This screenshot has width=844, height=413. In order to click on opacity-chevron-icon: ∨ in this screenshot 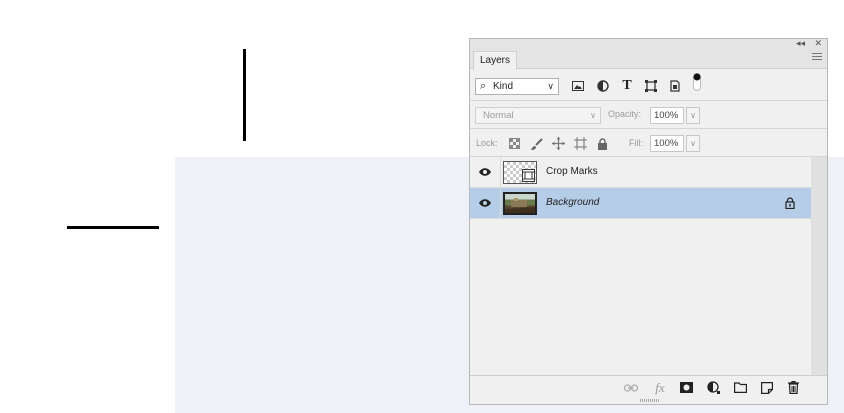, I will do `click(693, 115)`.